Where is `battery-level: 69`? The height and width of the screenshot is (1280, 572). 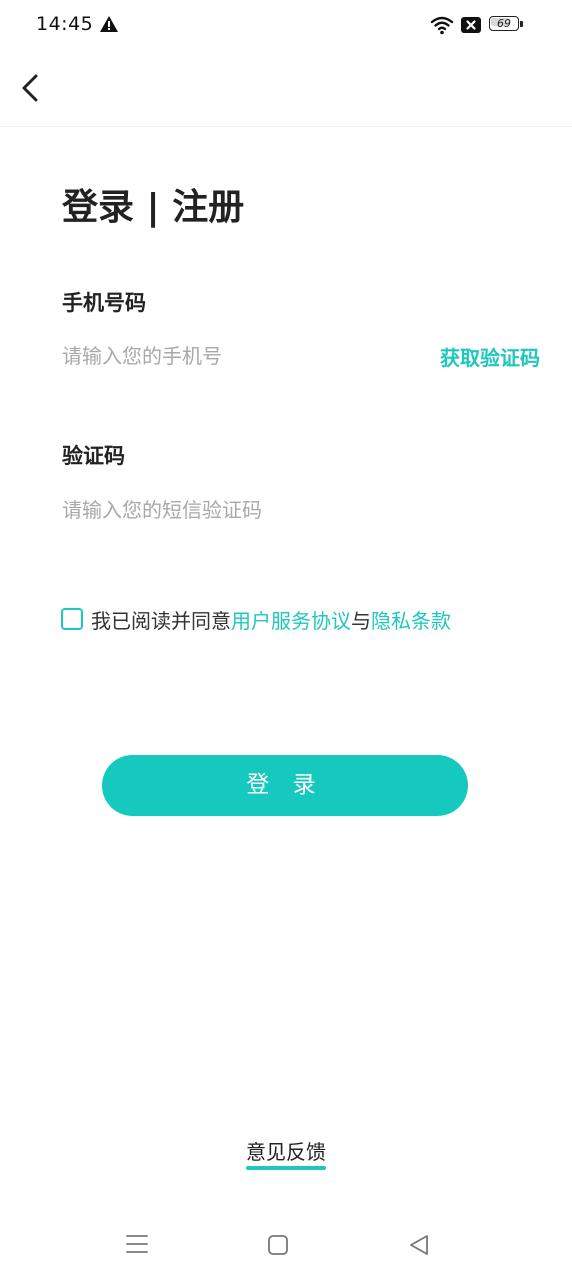
battery-level: 69 is located at coordinates (504, 23).